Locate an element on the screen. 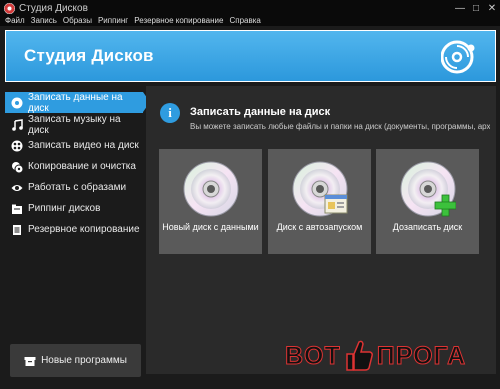 This screenshot has width=500, height=389. tile-append-disc: Дозаписать диск is located at coordinates (427, 201).